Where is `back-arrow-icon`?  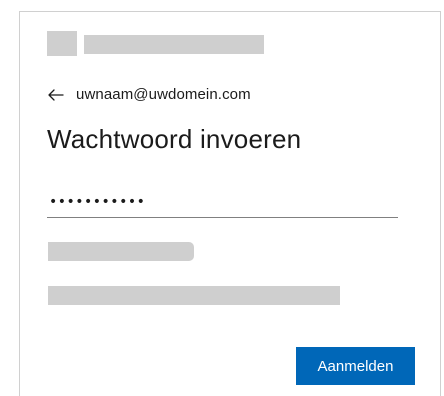 back-arrow-icon is located at coordinates (56, 94).